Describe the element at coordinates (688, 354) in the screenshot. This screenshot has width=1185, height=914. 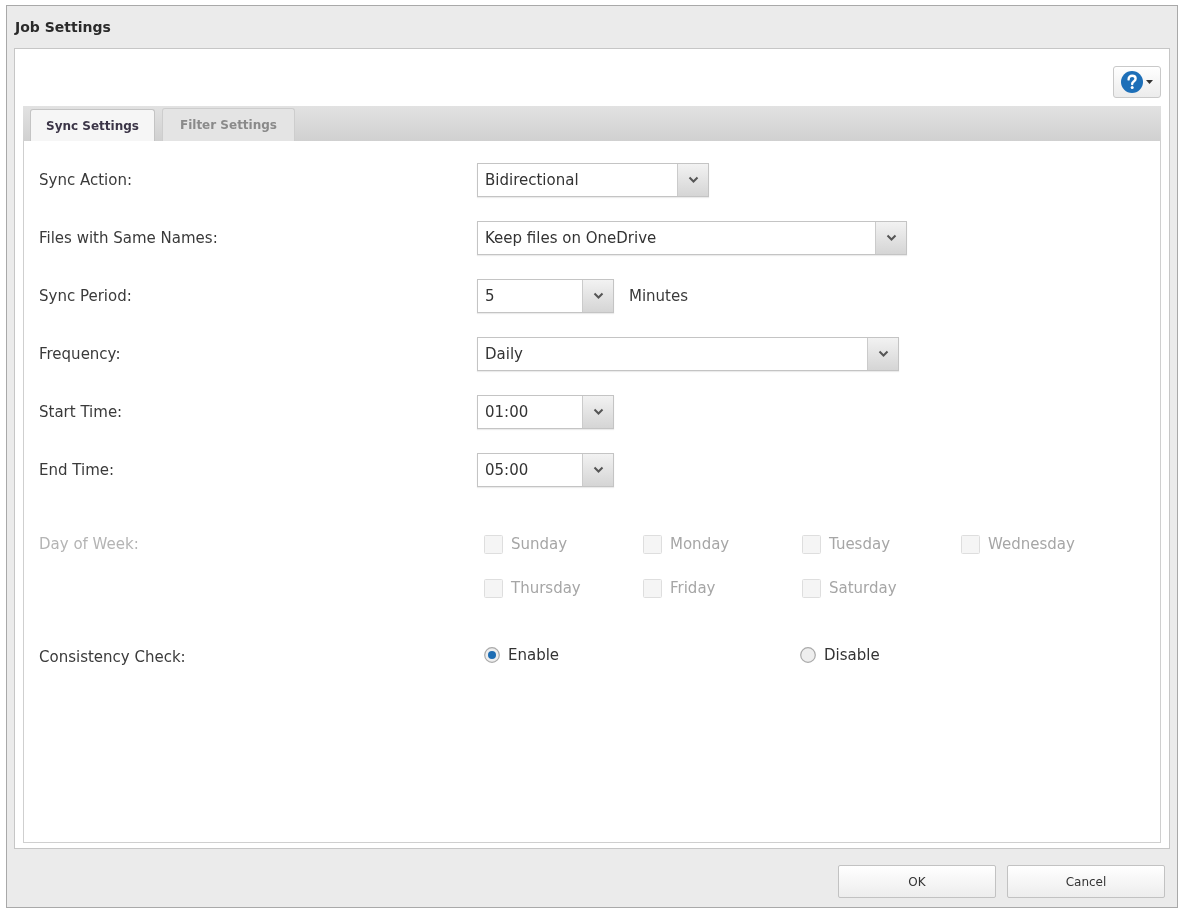
I see `dropdown-field: Daily` at that location.